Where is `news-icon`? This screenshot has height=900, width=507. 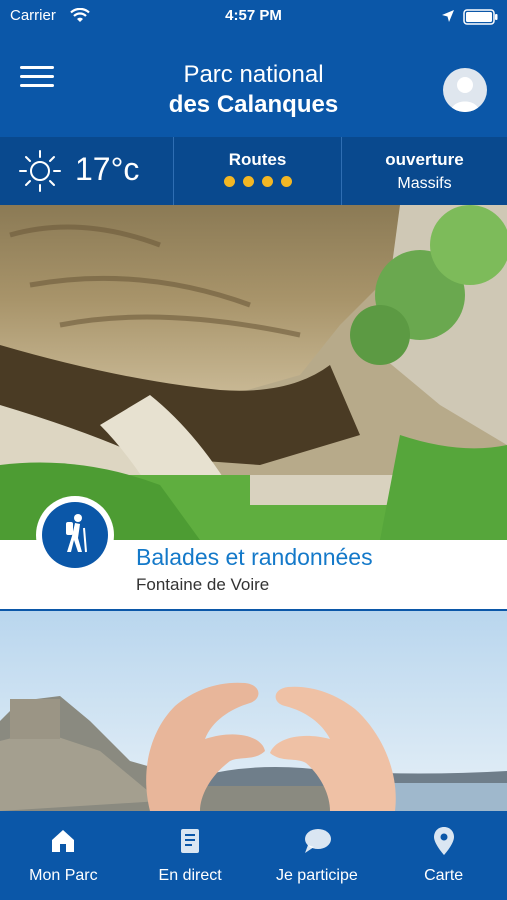
news-icon is located at coordinates (190, 841).